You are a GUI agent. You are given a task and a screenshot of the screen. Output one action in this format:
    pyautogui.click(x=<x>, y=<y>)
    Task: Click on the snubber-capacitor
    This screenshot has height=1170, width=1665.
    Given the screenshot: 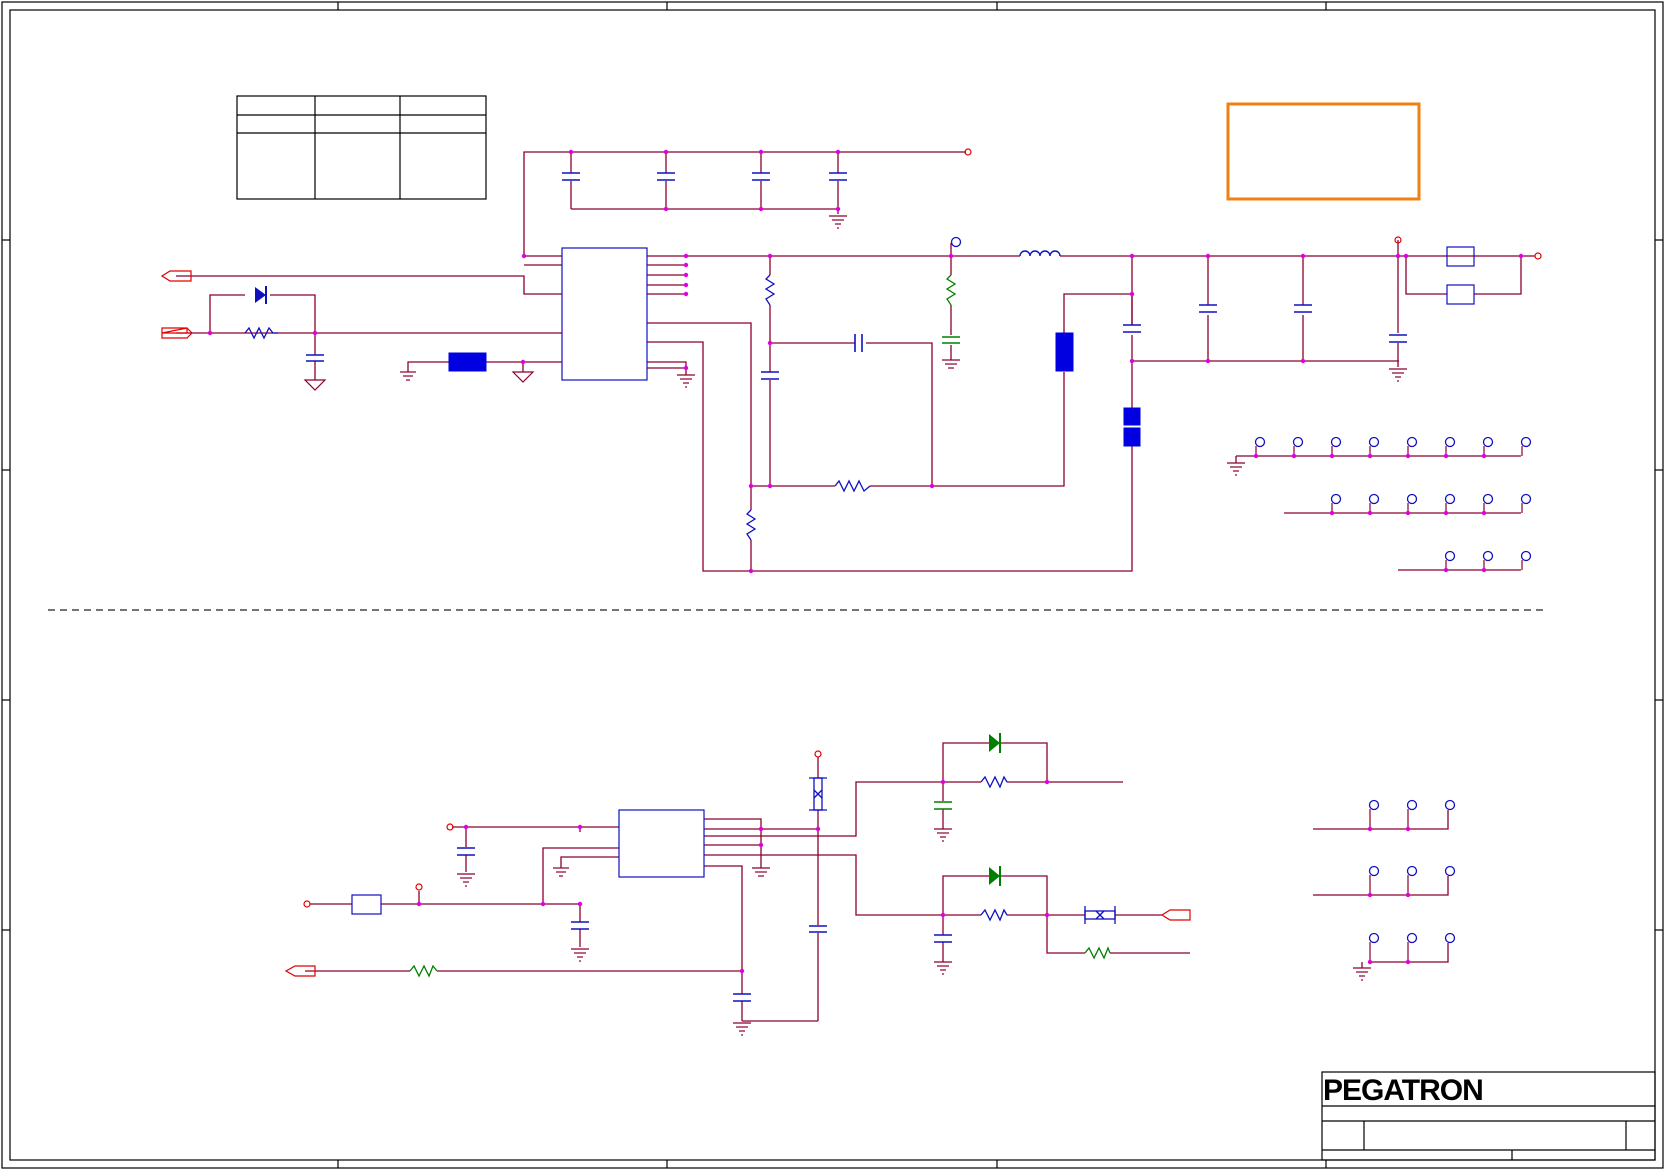 What is the action you would take?
    pyautogui.click(x=951, y=340)
    